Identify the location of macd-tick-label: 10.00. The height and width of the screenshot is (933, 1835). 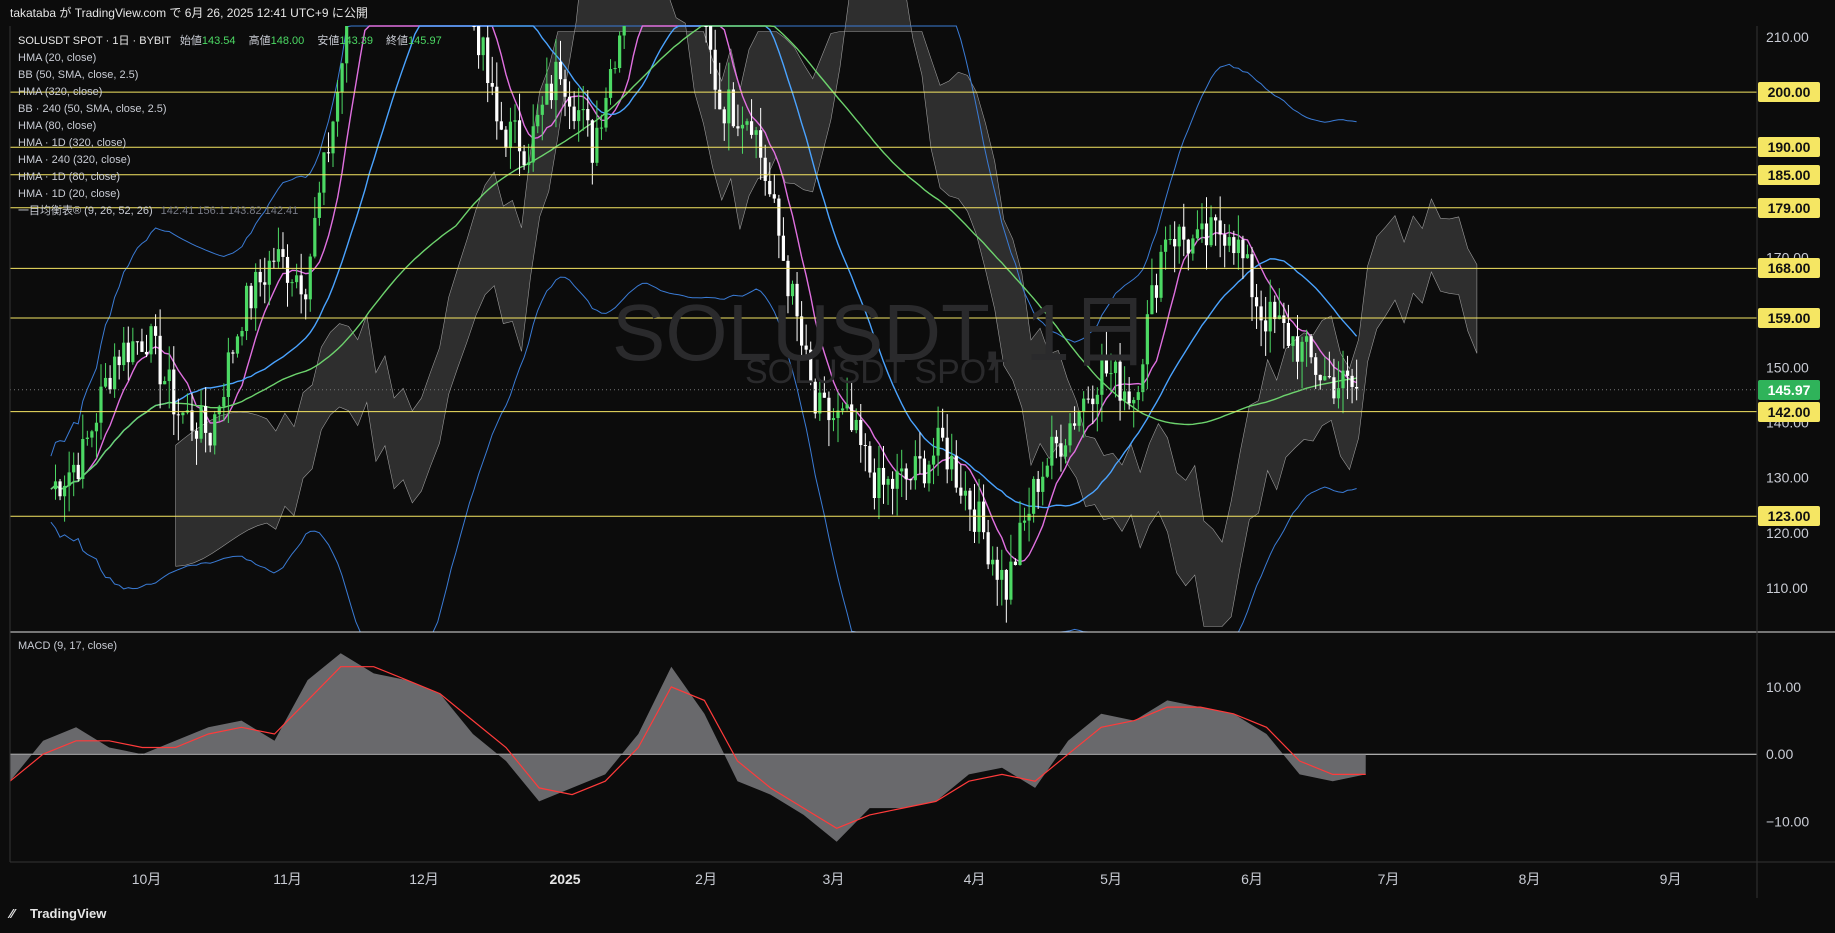
(1783, 687).